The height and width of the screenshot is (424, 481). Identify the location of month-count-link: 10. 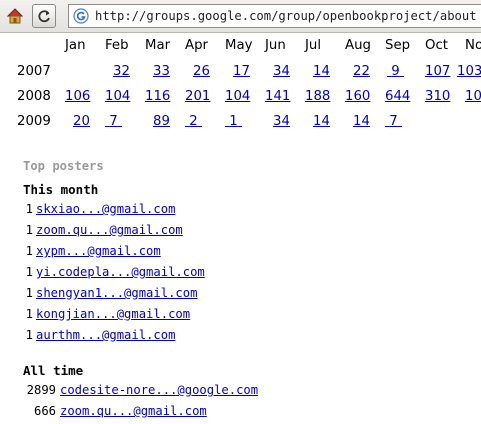
(473, 96).